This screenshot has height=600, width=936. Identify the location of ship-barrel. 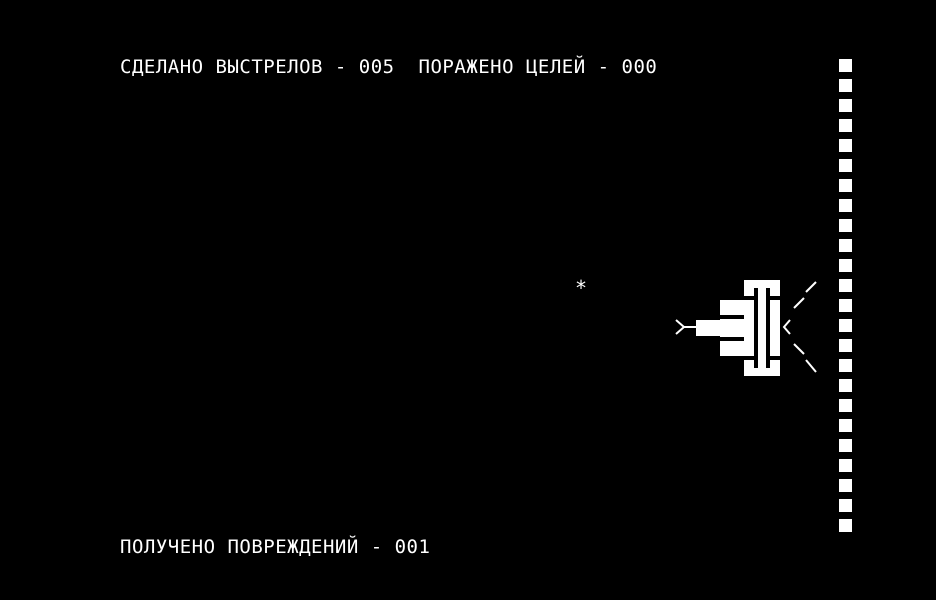
(721, 328).